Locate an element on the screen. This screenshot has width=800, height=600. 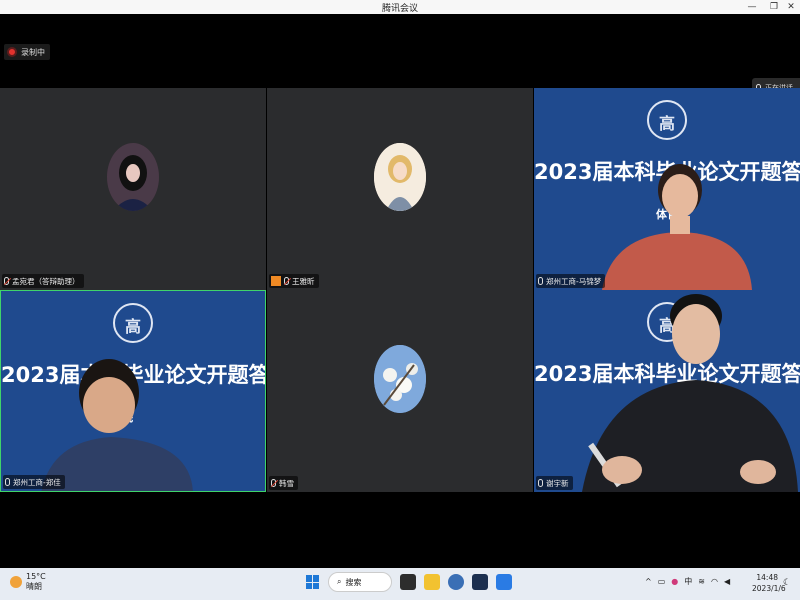
microphone-icon: ● is located at coordinates (674, 581).